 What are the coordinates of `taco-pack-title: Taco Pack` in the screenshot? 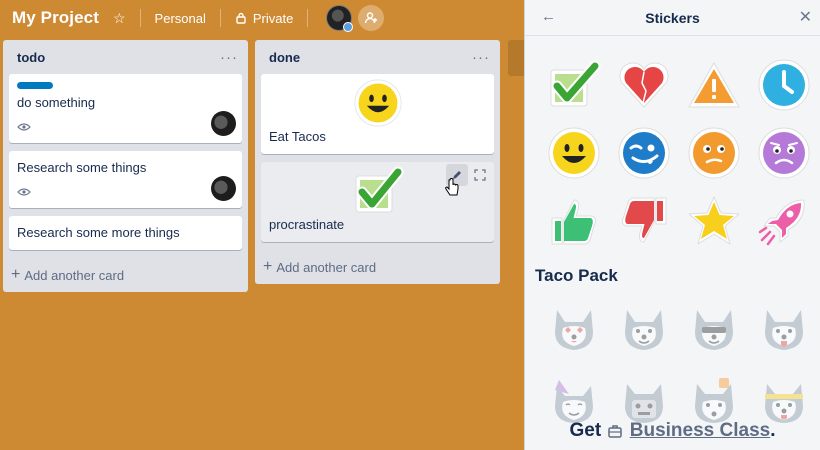 It's located at (576, 275).